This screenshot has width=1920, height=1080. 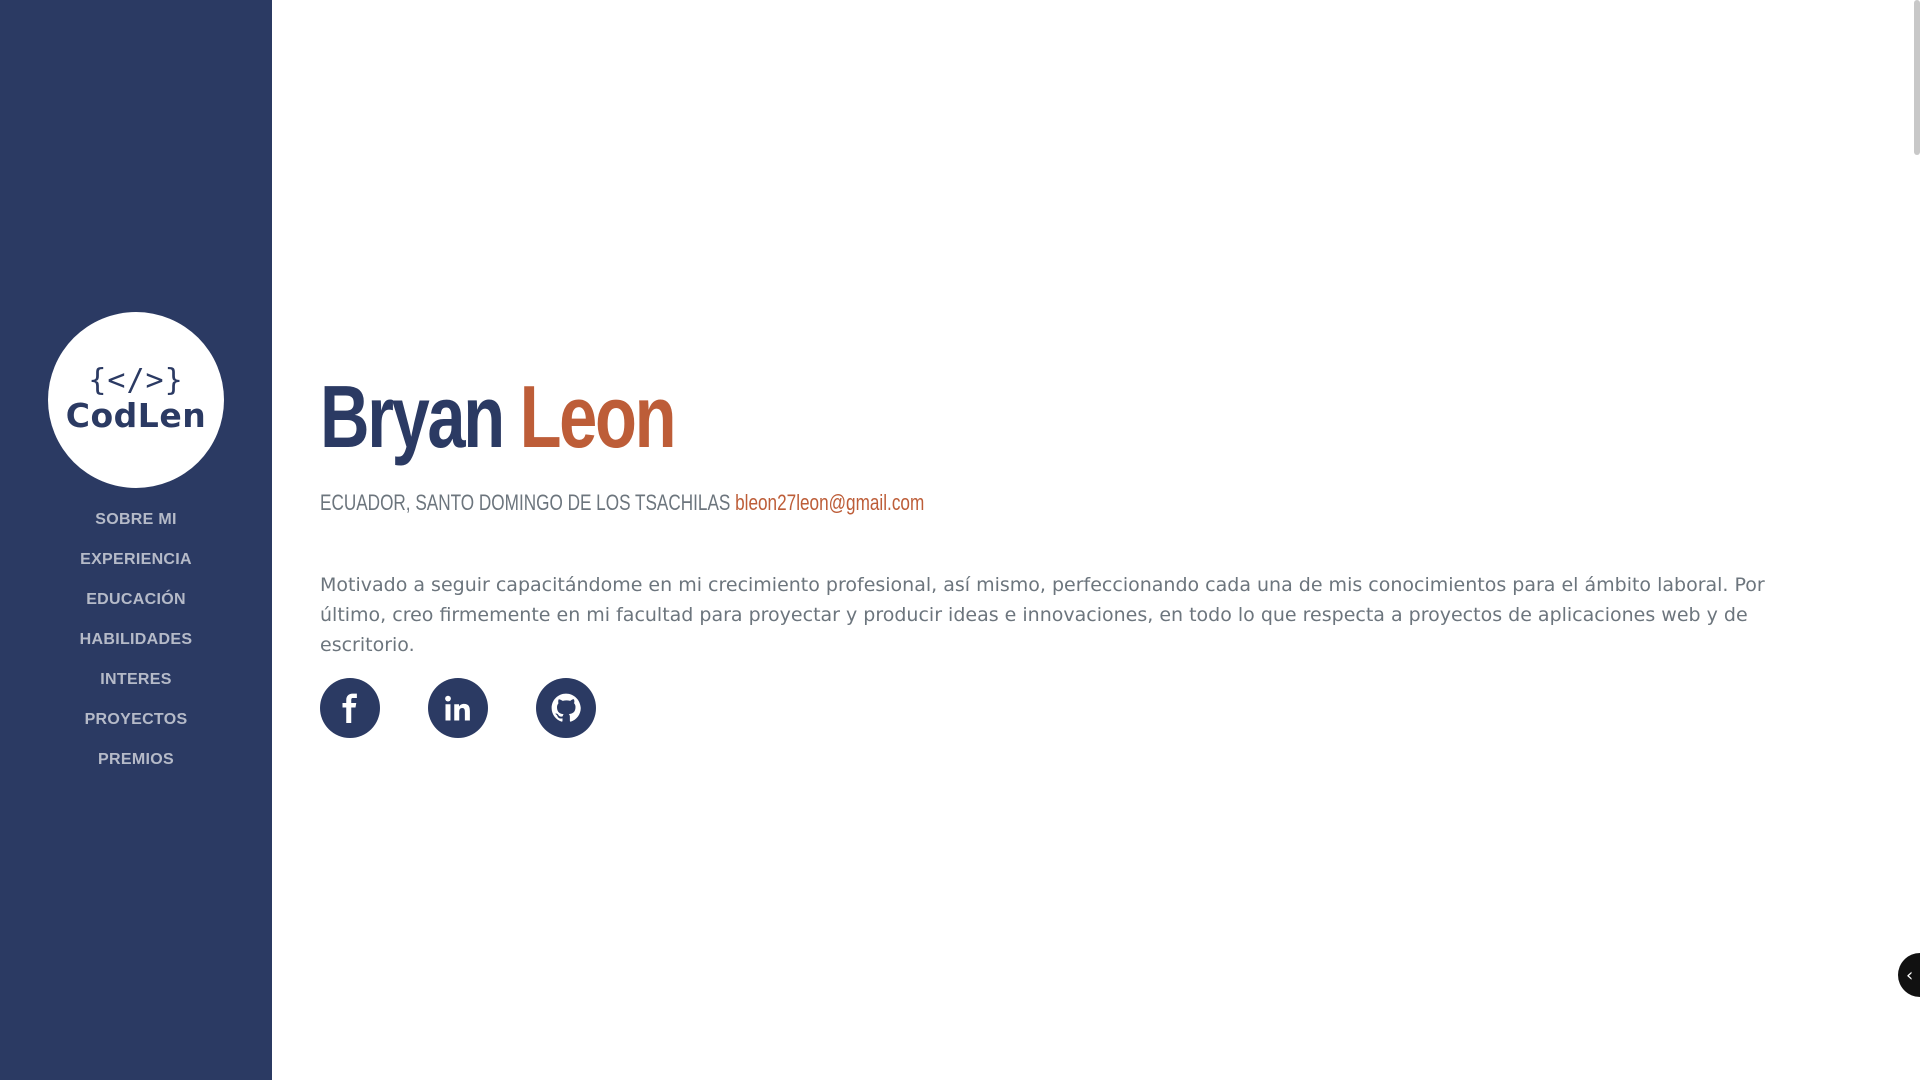 I want to click on nav-item-proyectos: PROYECTOS, so click(x=136, y=720).